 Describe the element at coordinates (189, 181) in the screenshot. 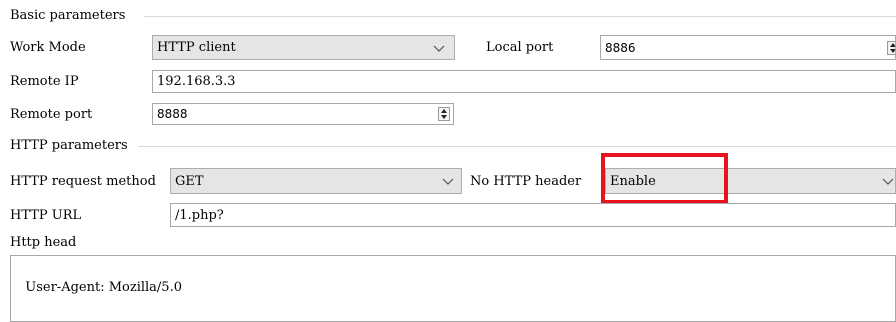

I see `http-request-method-value: GET` at that location.